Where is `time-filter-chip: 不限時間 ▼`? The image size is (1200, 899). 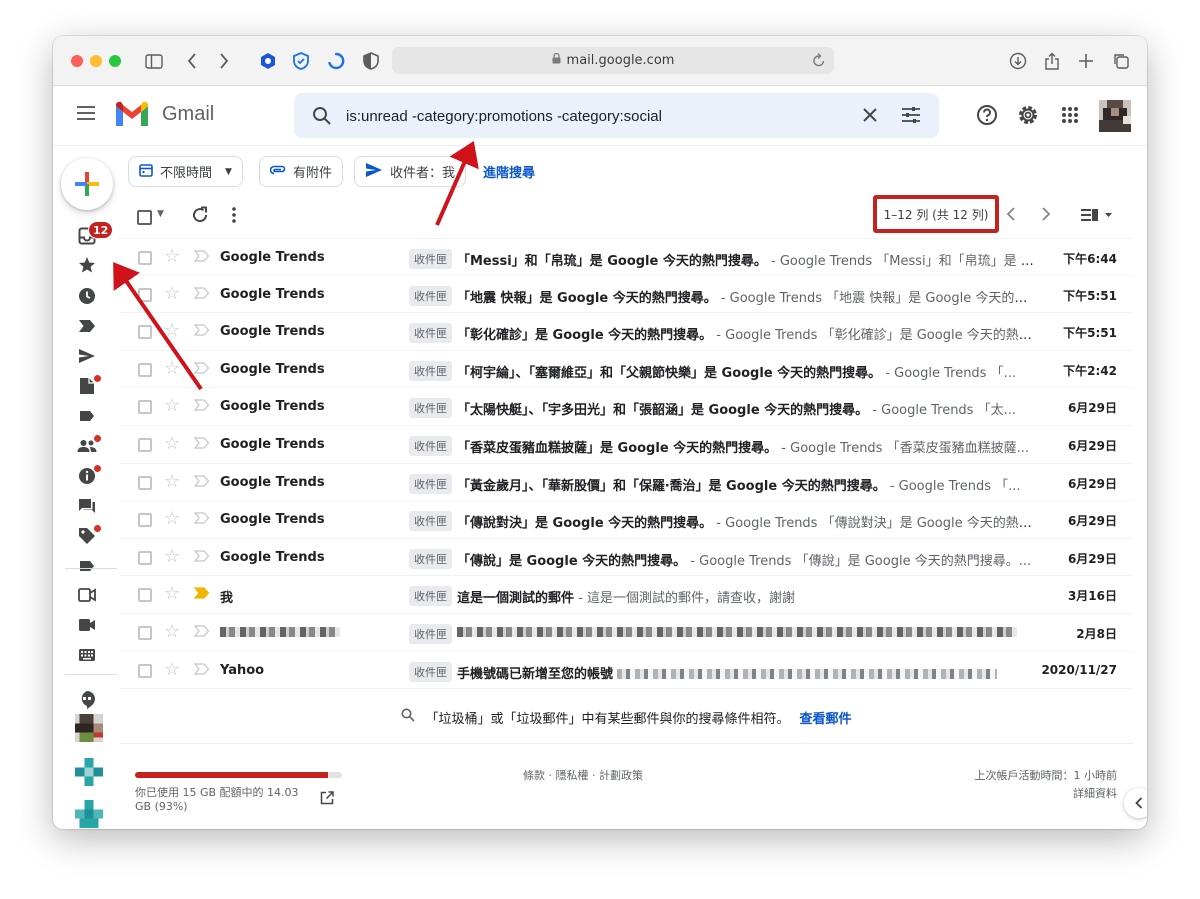 time-filter-chip: 不限時間 ▼ is located at coordinates (185, 171).